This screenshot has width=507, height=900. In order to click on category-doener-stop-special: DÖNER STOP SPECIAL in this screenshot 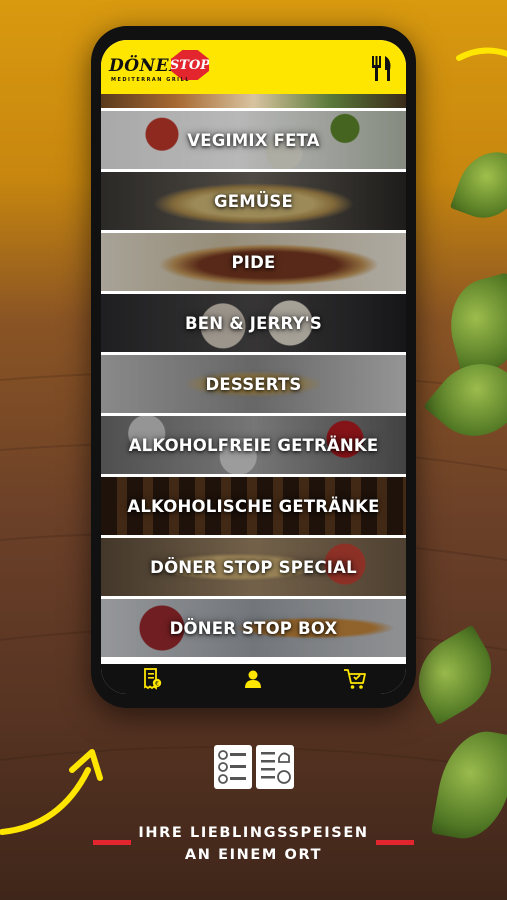, I will do `click(253, 567)`.